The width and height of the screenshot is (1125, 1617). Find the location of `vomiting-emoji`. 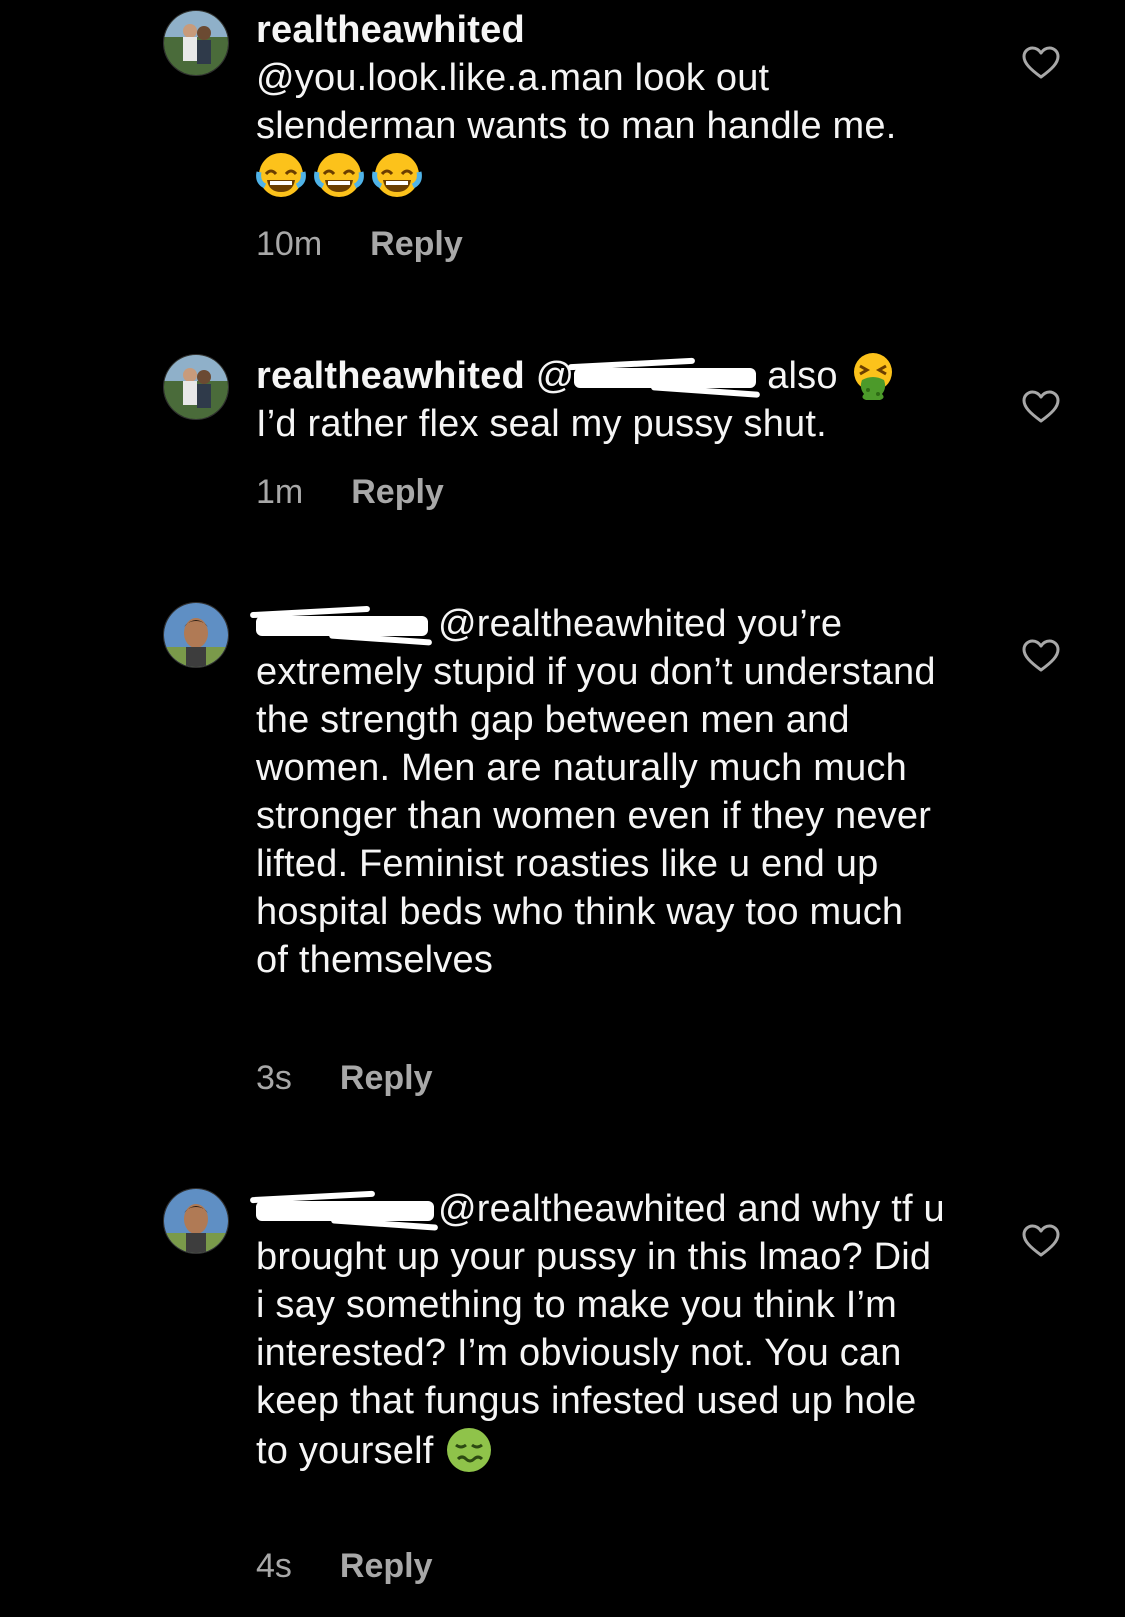

vomiting-emoji is located at coordinates (873, 375).